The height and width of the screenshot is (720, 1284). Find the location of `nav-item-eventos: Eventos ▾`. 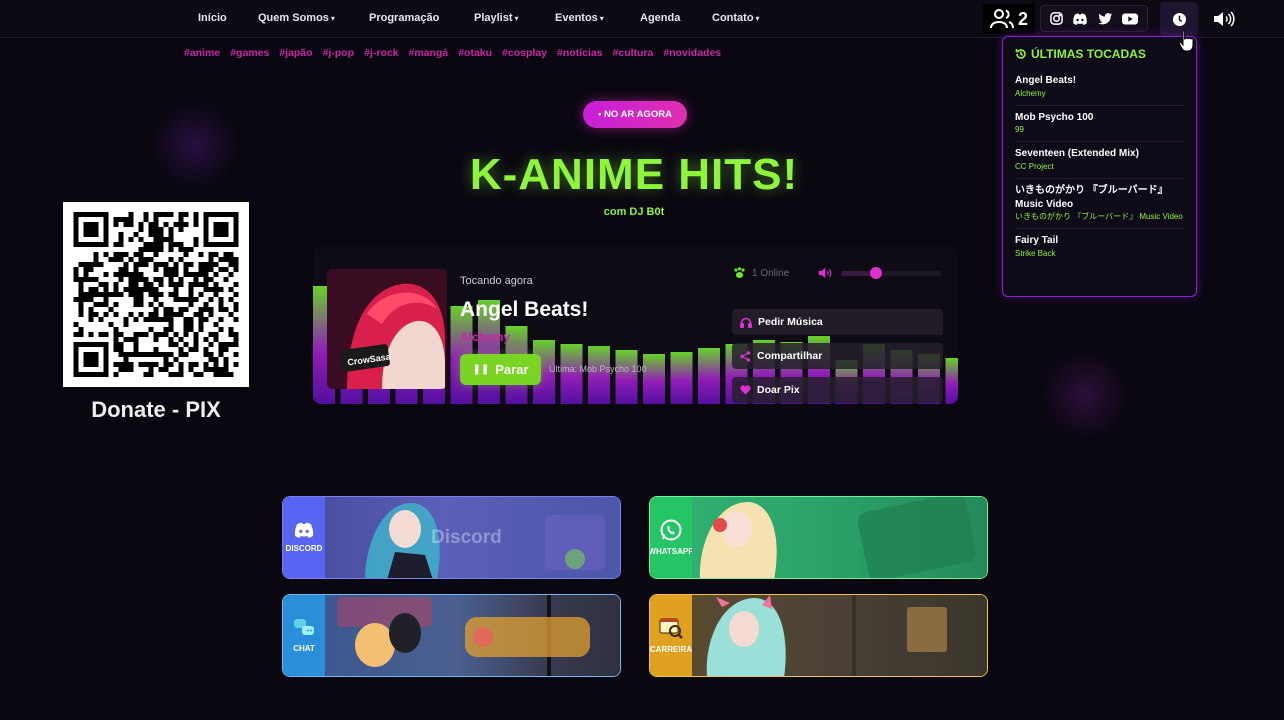

nav-item-eventos: Eventos ▾ is located at coordinates (579, 18).